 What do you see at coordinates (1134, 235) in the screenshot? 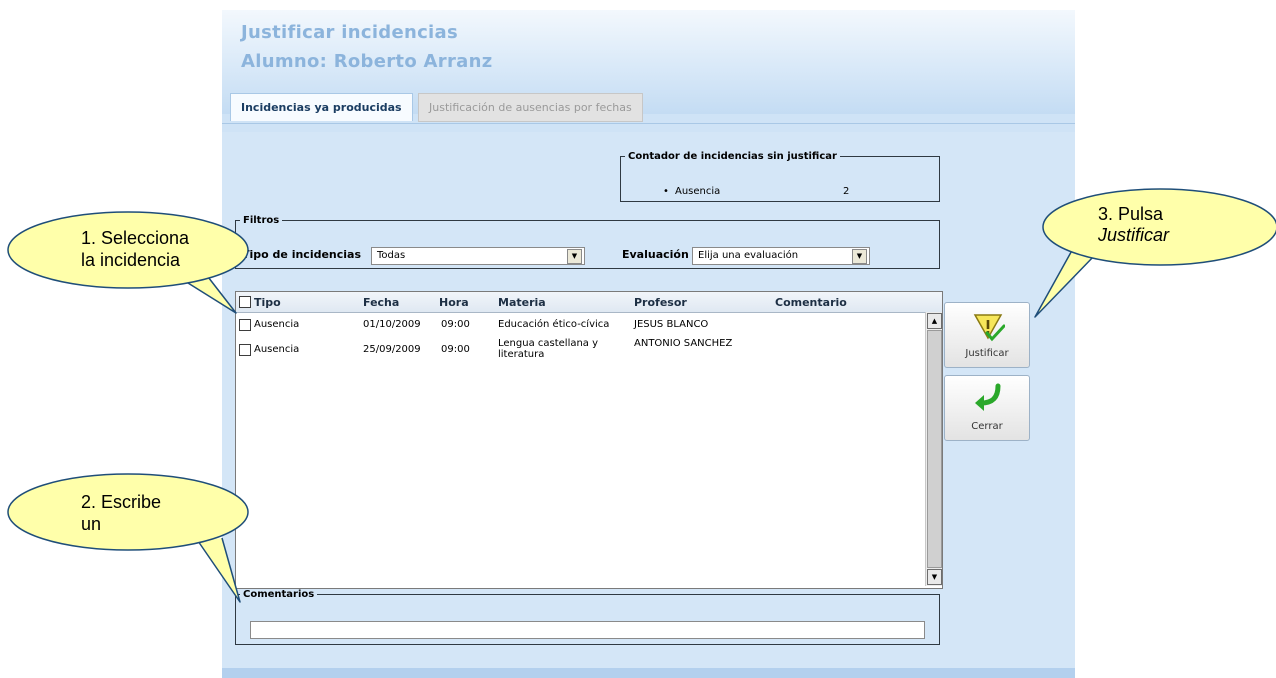
I see `callout-3-line2: Justificar` at bounding box center [1134, 235].